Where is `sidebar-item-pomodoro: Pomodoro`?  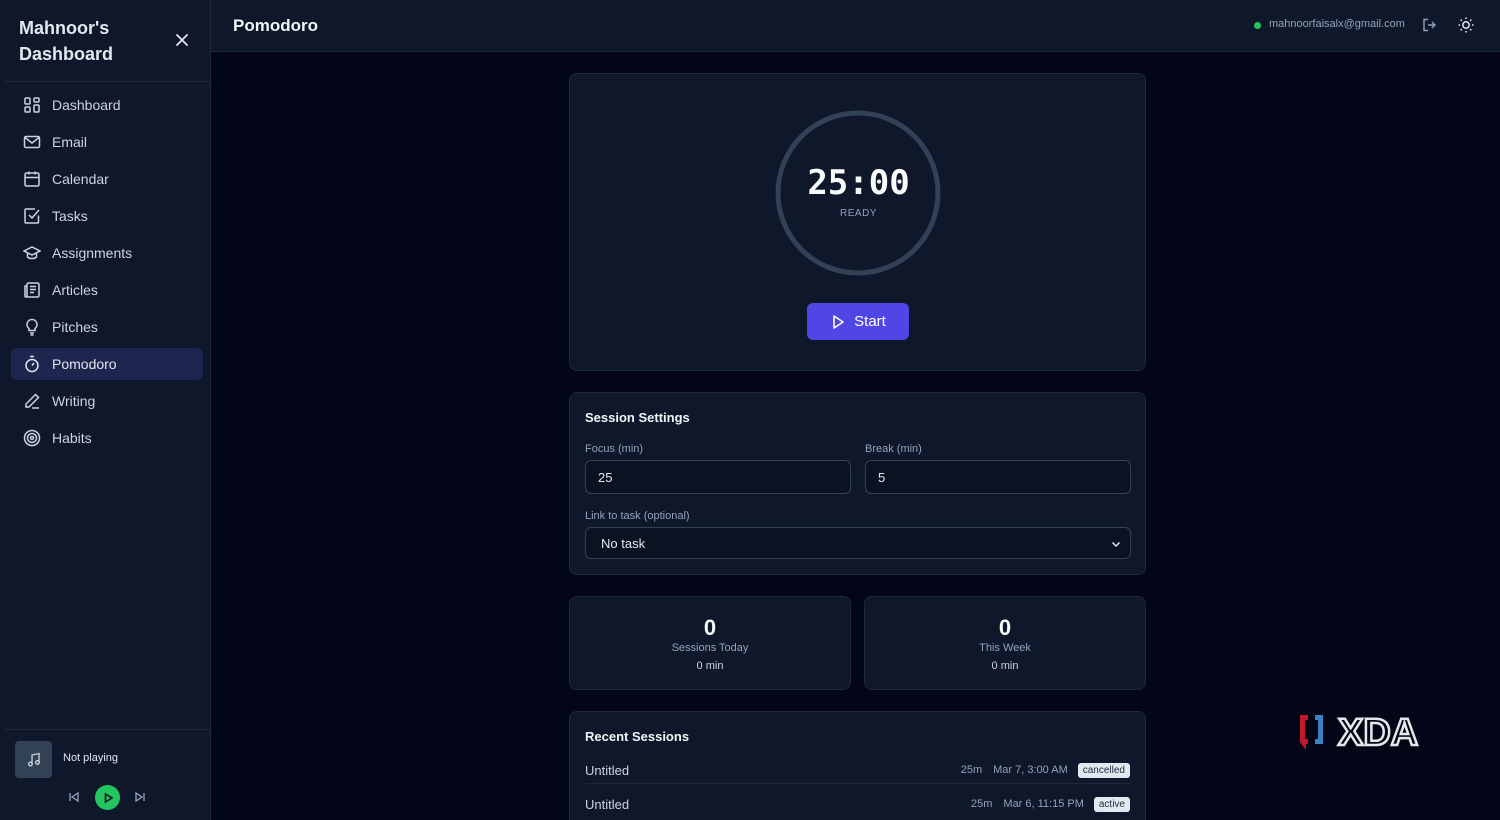 sidebar-item-pomodoro: Pomodoro is located at coordinates (107, 364).